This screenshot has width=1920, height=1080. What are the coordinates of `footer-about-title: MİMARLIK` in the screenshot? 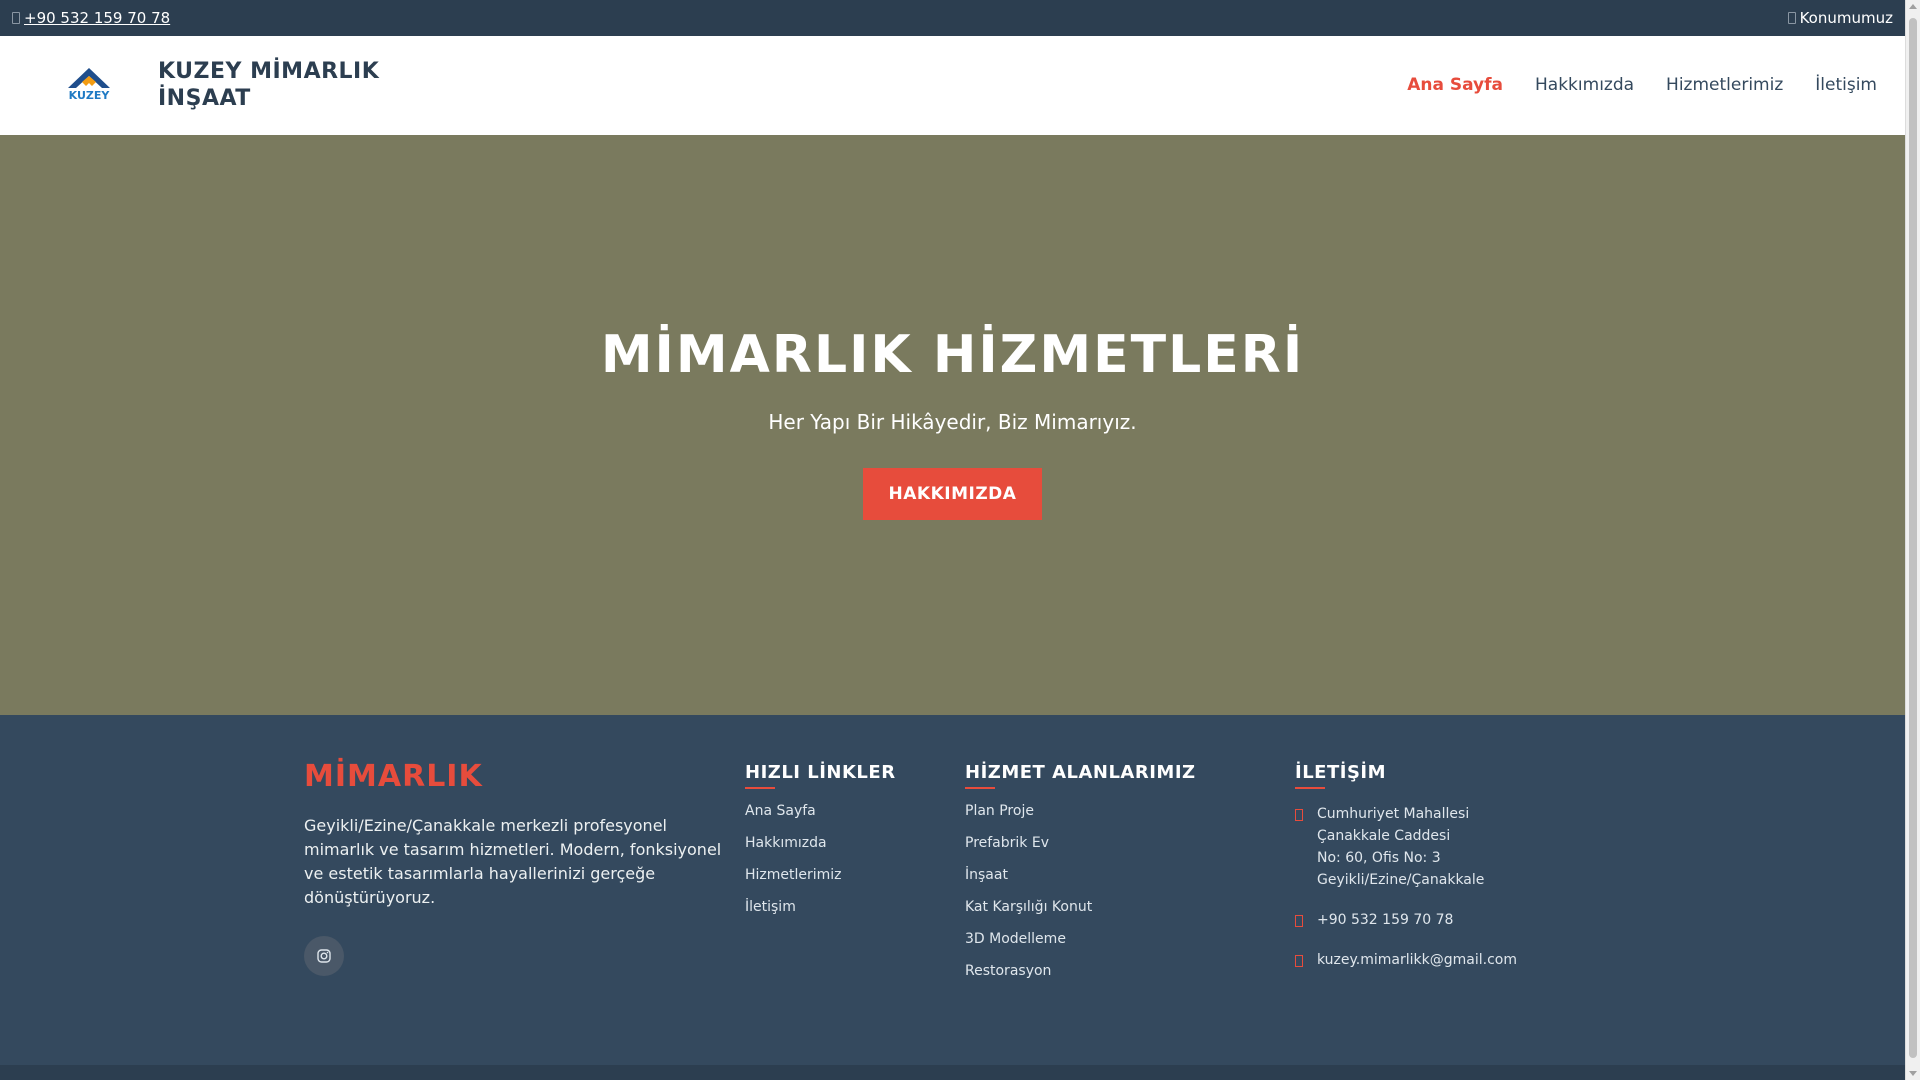 It's located at (393, 776).